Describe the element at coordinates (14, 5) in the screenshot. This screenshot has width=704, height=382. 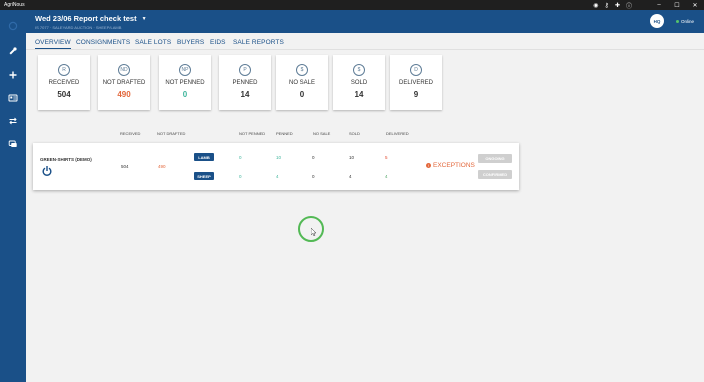
I see `app-name: AgriNous` at that location.